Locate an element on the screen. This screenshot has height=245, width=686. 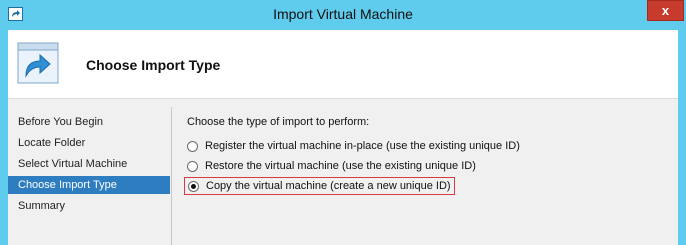
sidebar-item-before-you-begin: Before You Begin is located at coordinates (89, 122).